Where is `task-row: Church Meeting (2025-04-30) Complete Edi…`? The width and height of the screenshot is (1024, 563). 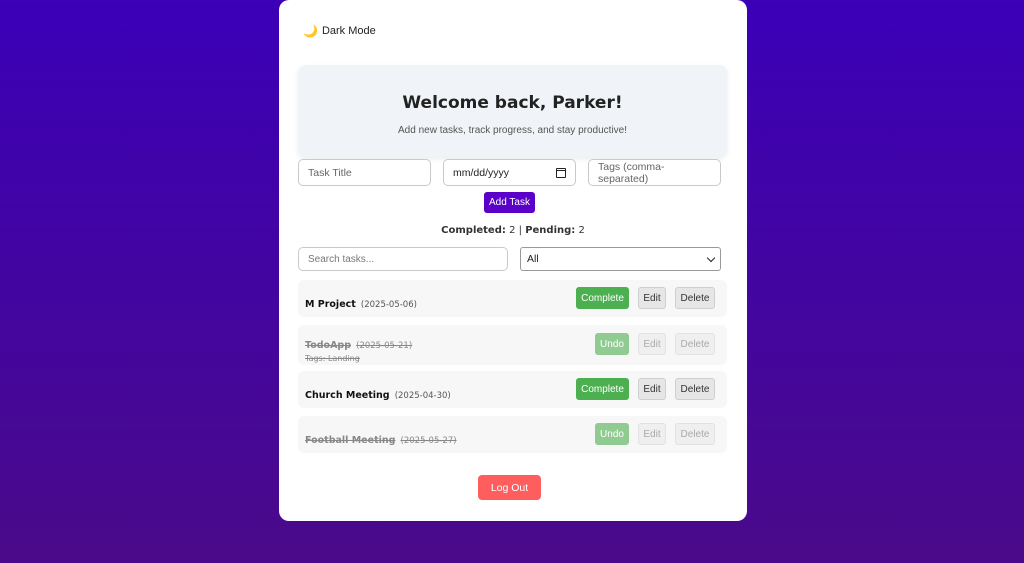
task-row: Church Meeting (2025-04-30) Complete Edi… is located at coordinates (512, 389).